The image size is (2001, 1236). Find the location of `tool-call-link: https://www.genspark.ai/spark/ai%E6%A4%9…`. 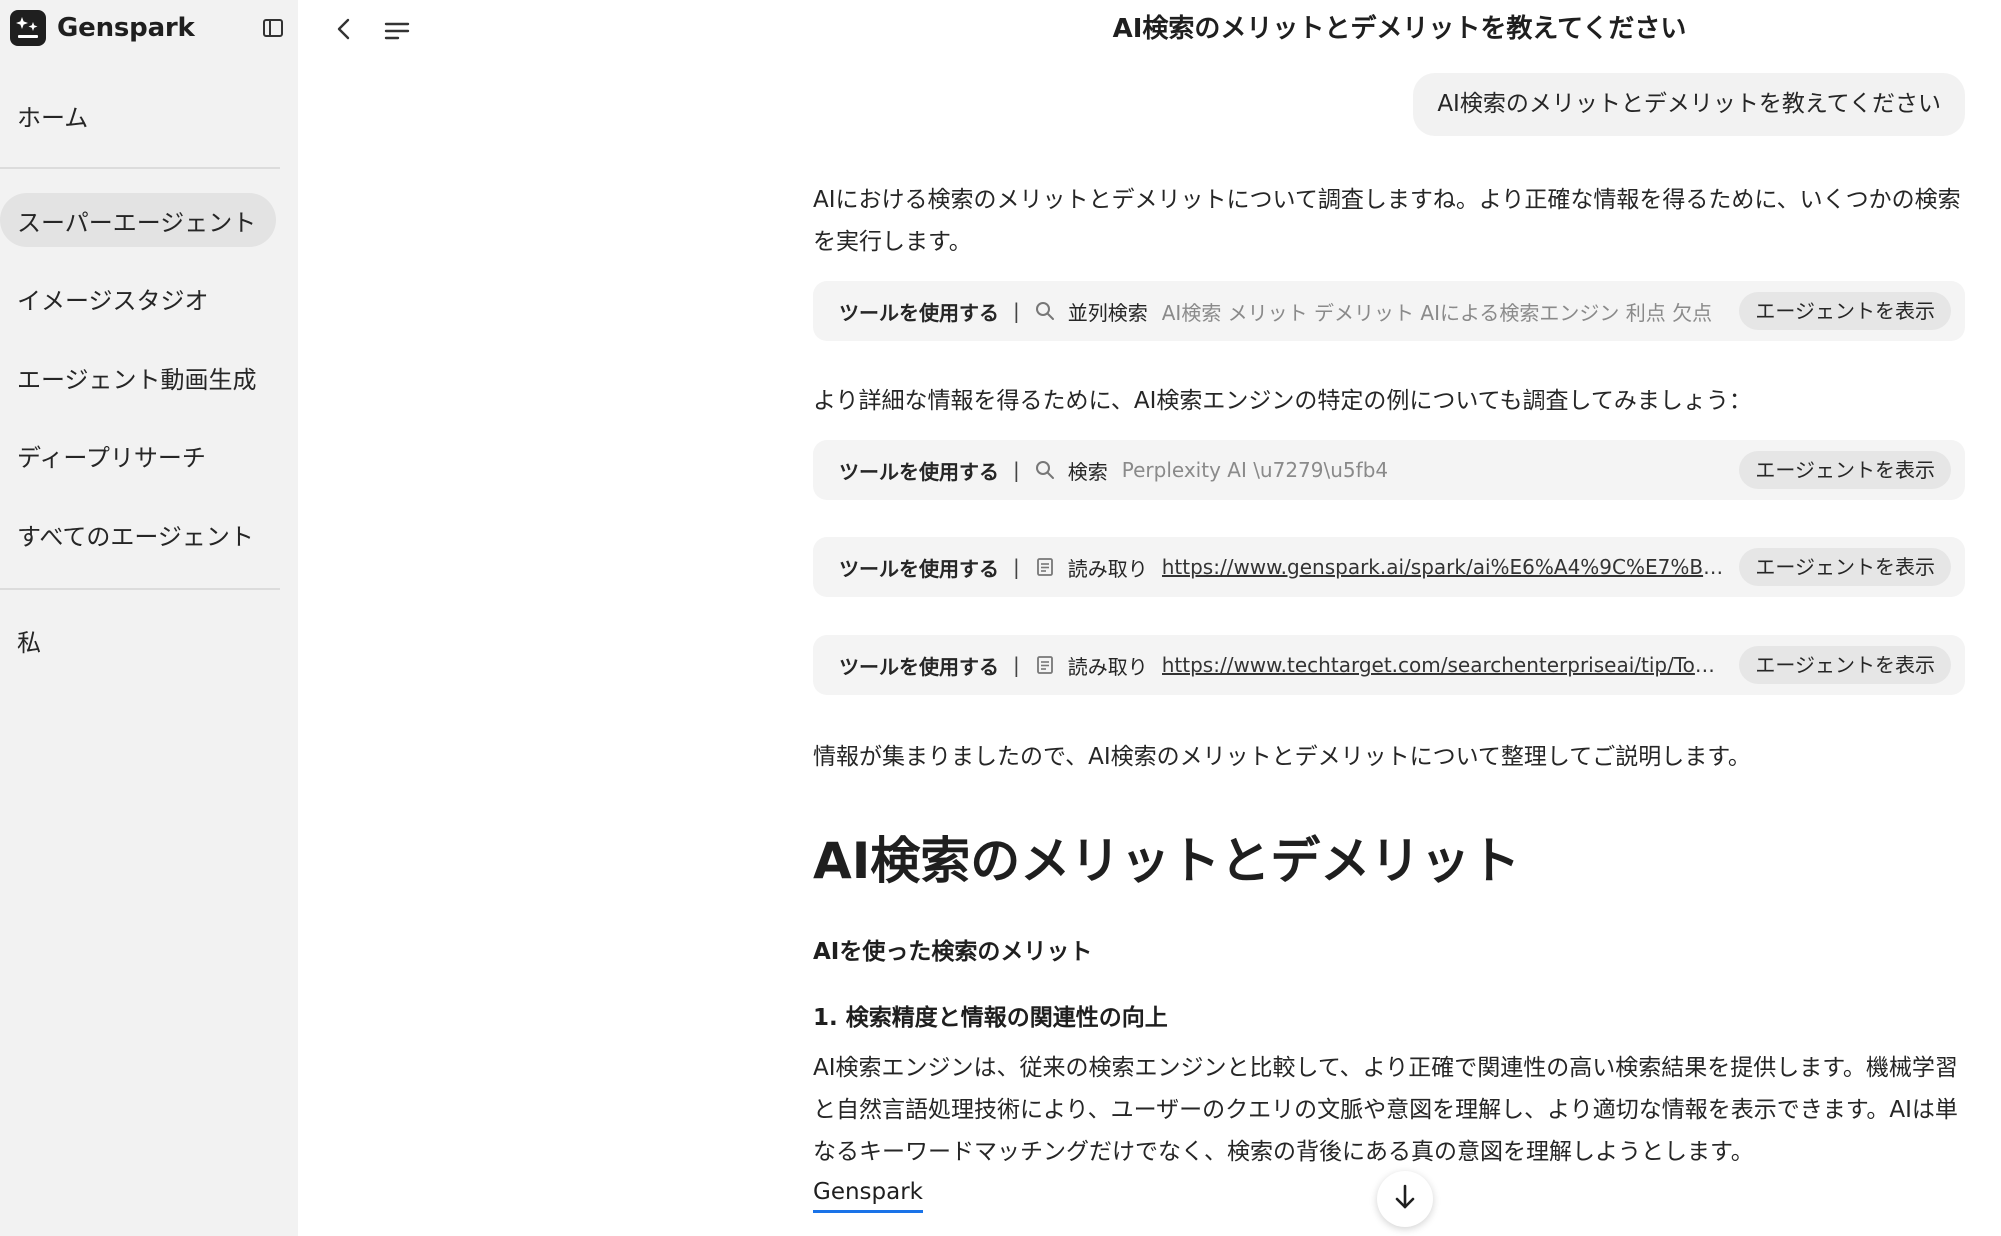

tool-call-link: https://www.genspark.ai/spark/ai%E6%A4%9… is located at coordinates (1445, 567).